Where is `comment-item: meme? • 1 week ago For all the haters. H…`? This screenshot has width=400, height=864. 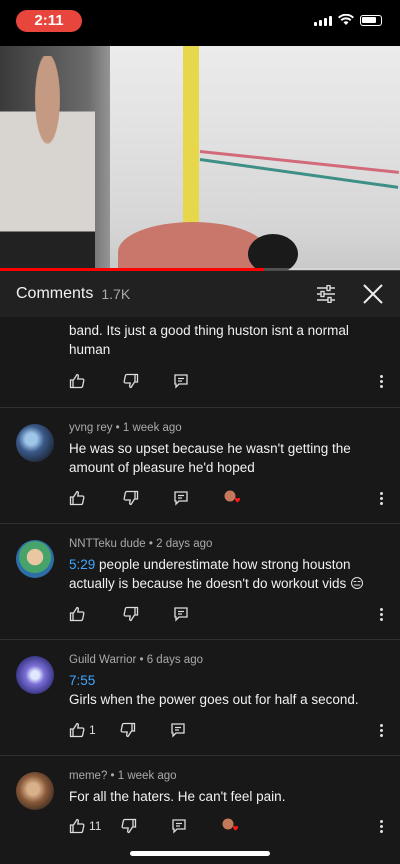
comment-item: meme? • 1 week ago For all the haters. H… is located at coordinates (200, 810).